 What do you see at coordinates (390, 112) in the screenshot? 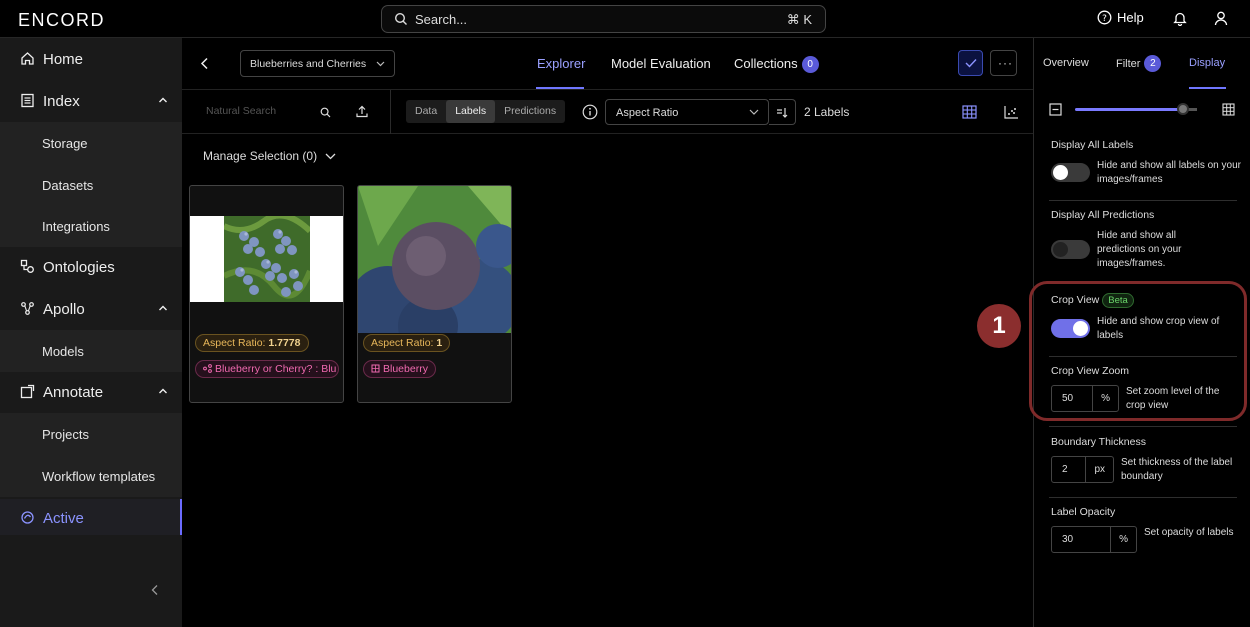
I see `toolbar-divider` at bounding box center [390, 112].